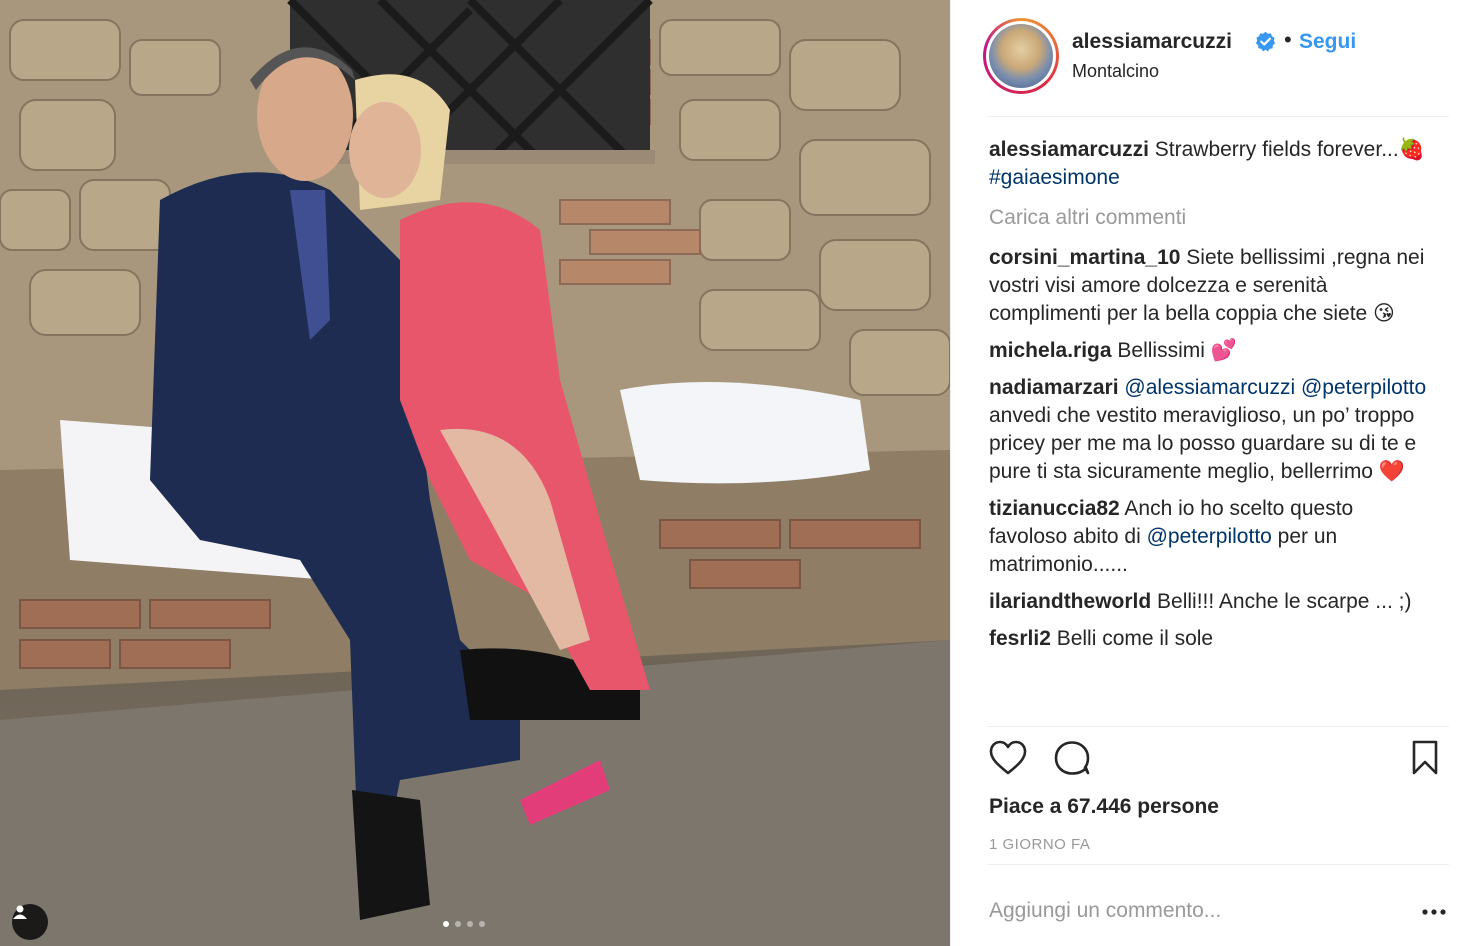  What do you see at coordinates (1209, 387) in the screenshot?
I see `mention-link: @alessiamarcuzzi` at bounding box center [1209, 387].